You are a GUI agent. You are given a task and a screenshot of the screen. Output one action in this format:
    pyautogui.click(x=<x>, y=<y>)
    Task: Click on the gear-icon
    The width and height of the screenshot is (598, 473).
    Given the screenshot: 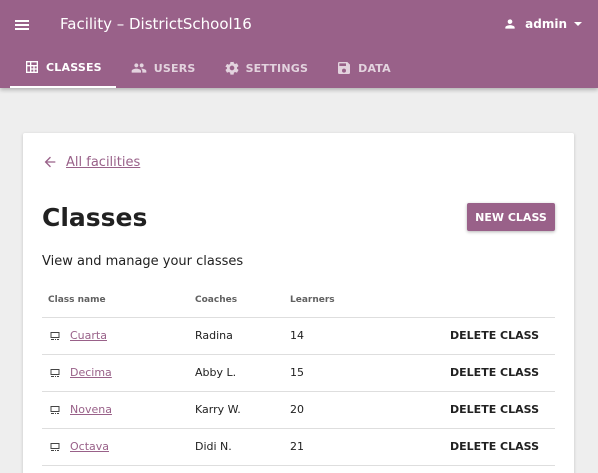 What is the action you would take?
    pyautogui.click(x=232, y=68)
    